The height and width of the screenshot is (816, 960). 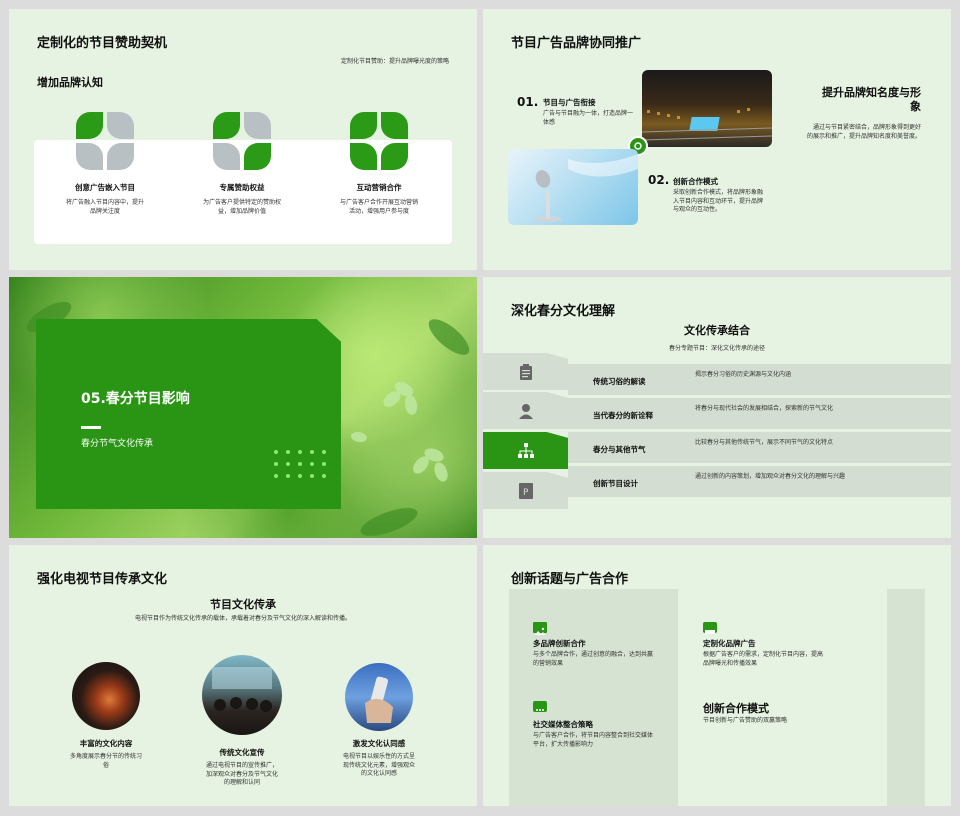 I want to click on audience-image, so click(x=242, y=695).